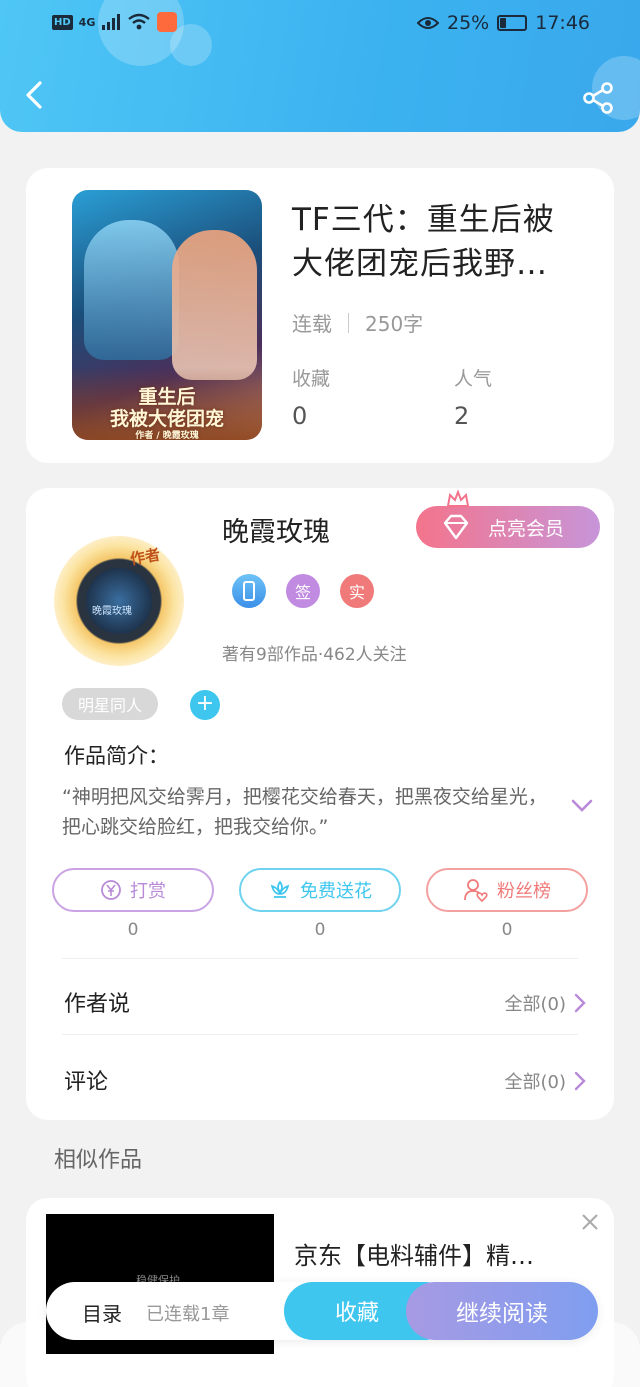 This screenshot has height=1387, width=640. I want to click on tip-label: 打赏, so click(148, 891).